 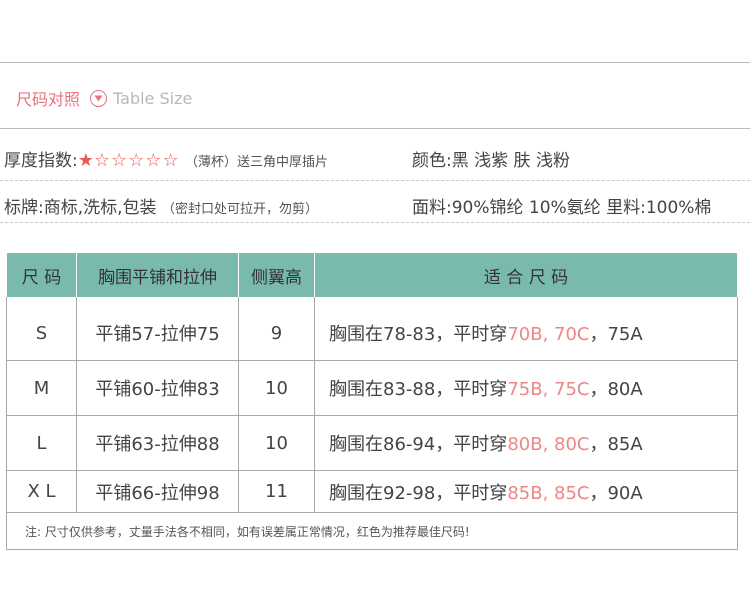 I want to click on fit-text: 胸围在83-88，平时穿, so click(x=418, y=389).